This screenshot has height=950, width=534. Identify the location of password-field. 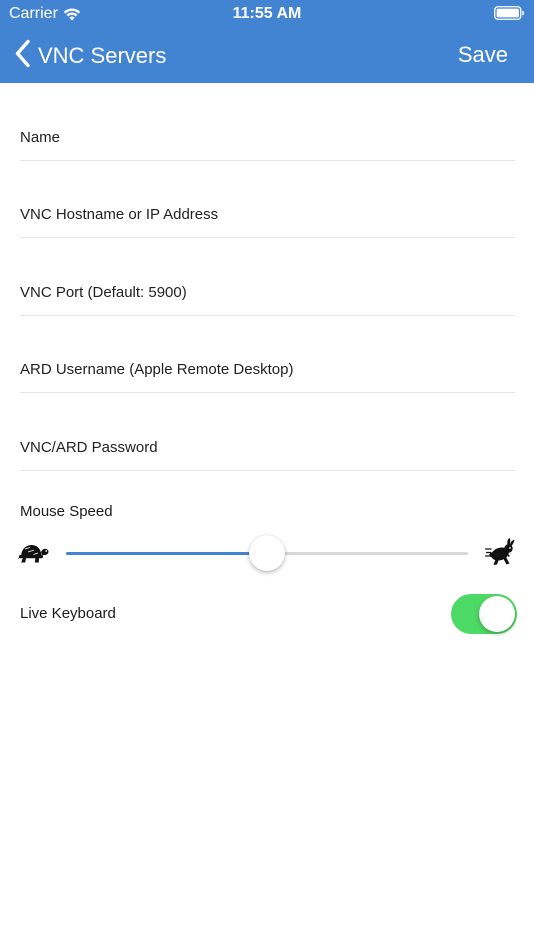
(267, 447).